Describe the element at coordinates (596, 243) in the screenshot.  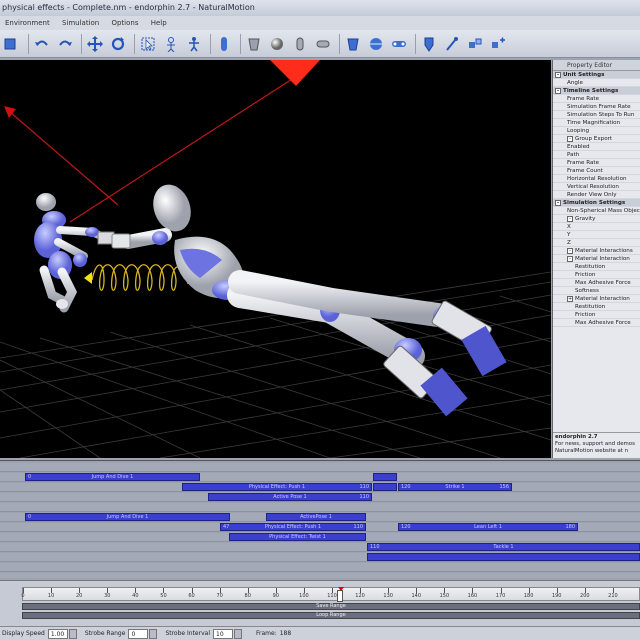
I see `property-row: Z` at that location.